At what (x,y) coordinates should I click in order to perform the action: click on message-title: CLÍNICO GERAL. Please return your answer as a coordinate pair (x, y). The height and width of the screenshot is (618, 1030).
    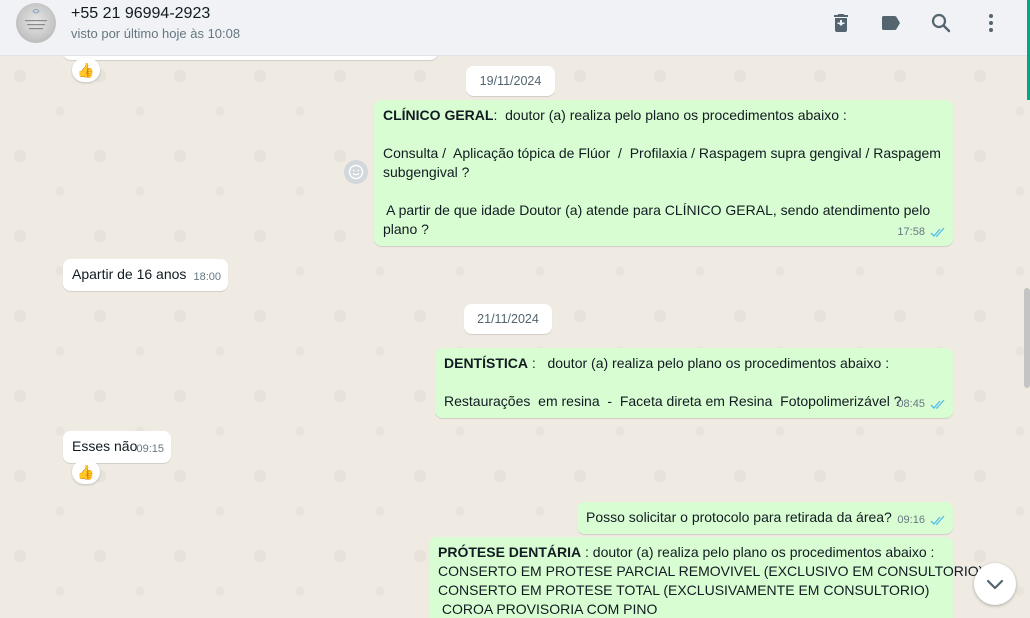
    Looking at the image, I should click on (438, 115).